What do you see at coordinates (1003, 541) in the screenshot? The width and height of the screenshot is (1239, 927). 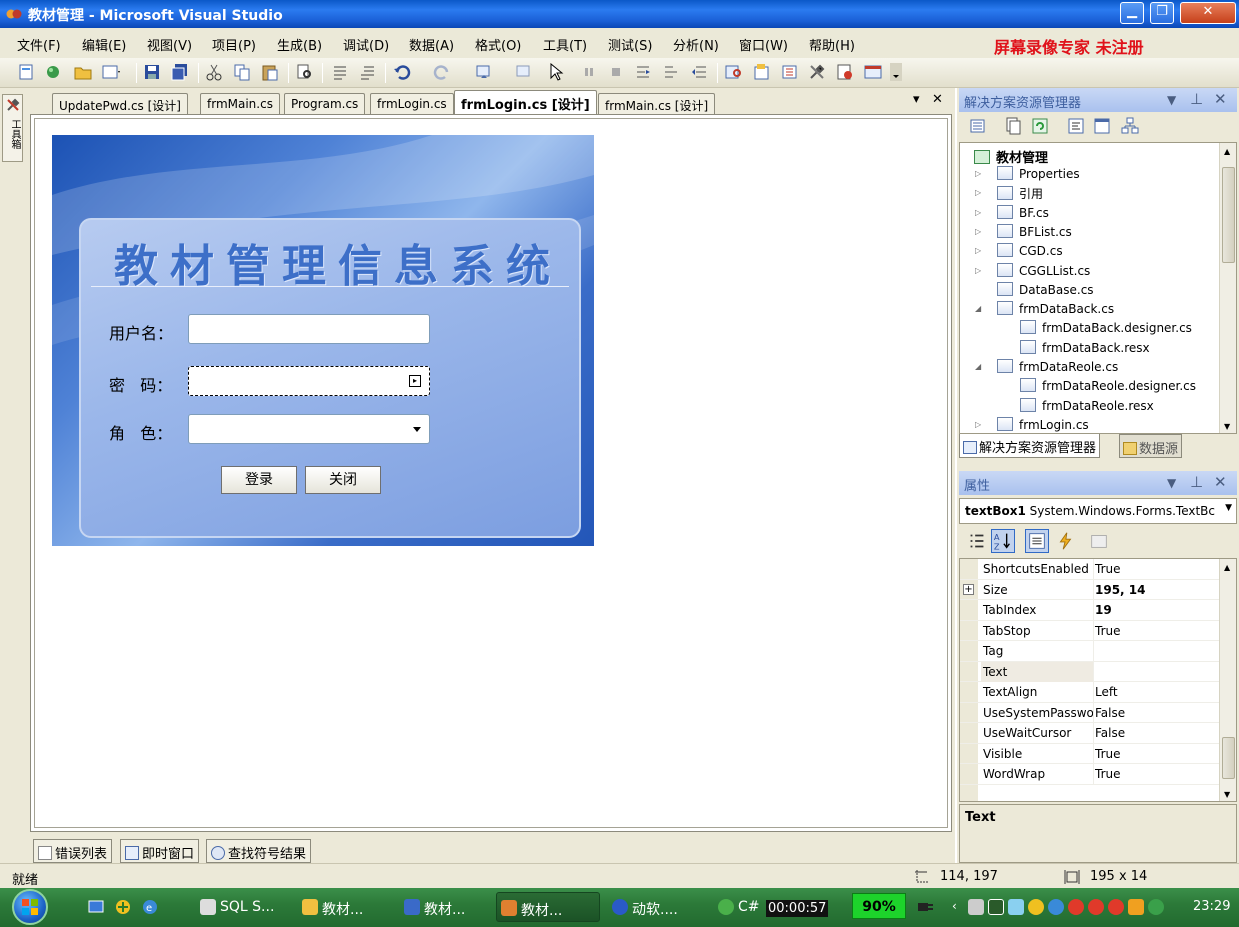 I see `alphabetical-icon: AZ` at bounding box center [1003, 541].